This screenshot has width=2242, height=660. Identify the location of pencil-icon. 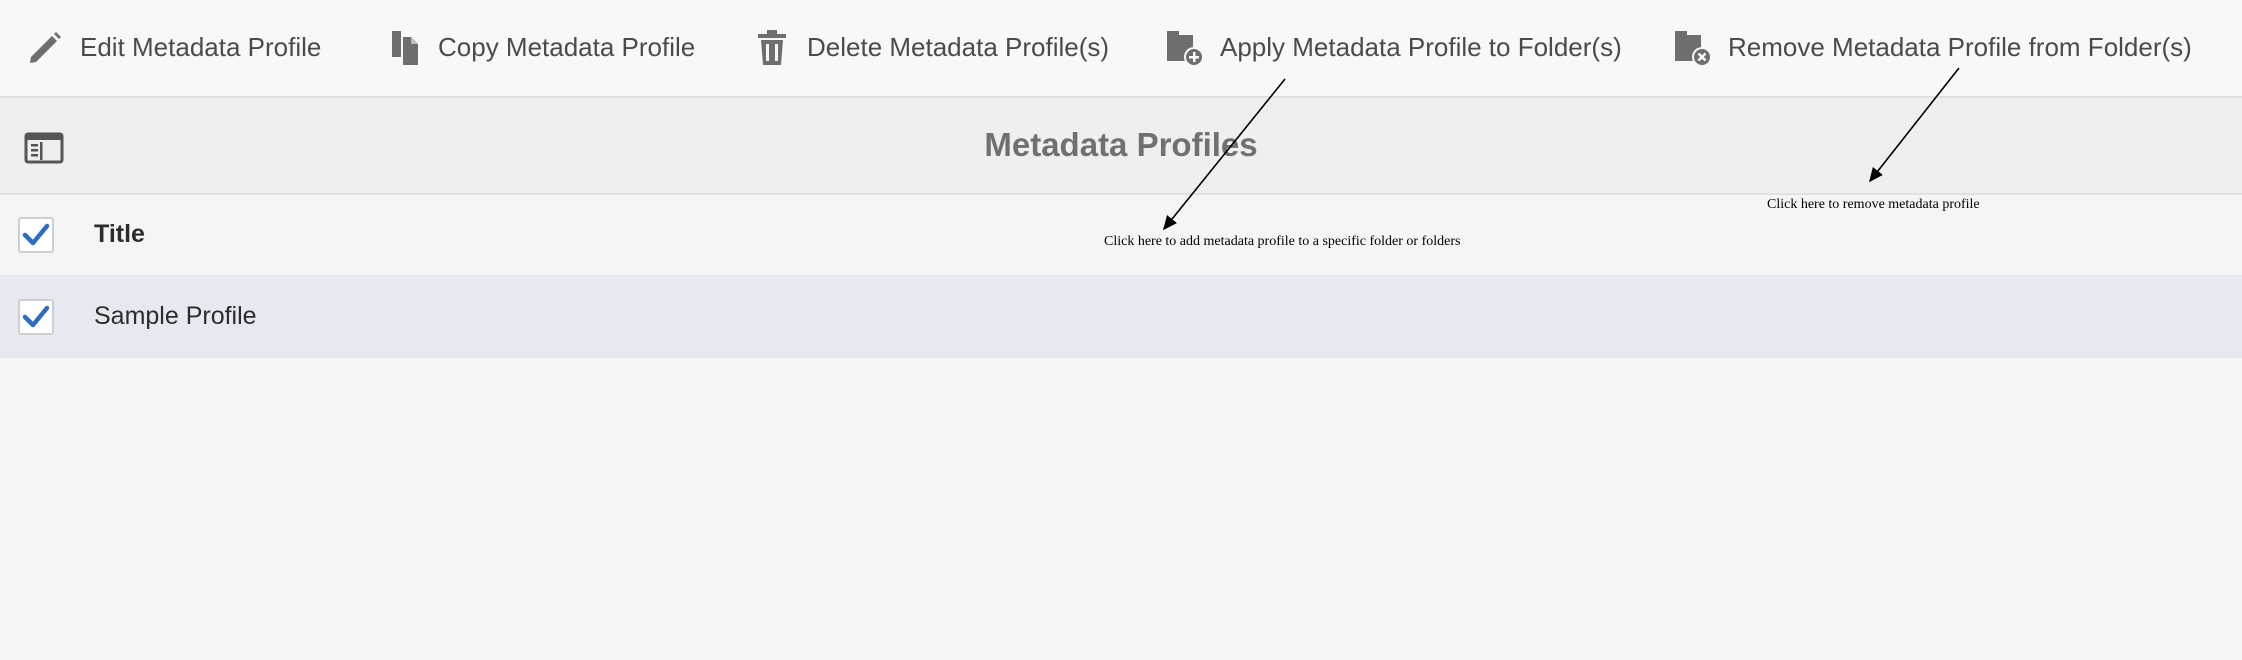
(45, 47).